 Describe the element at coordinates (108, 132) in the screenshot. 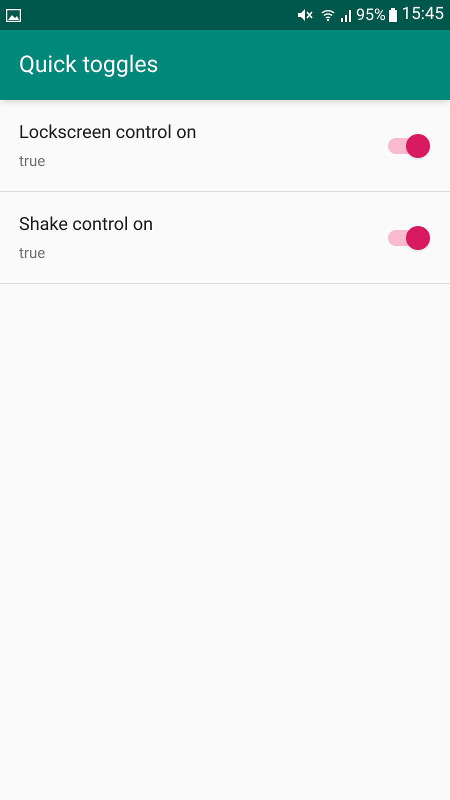

I see `setting-title: Lockscreen control on` at that location.